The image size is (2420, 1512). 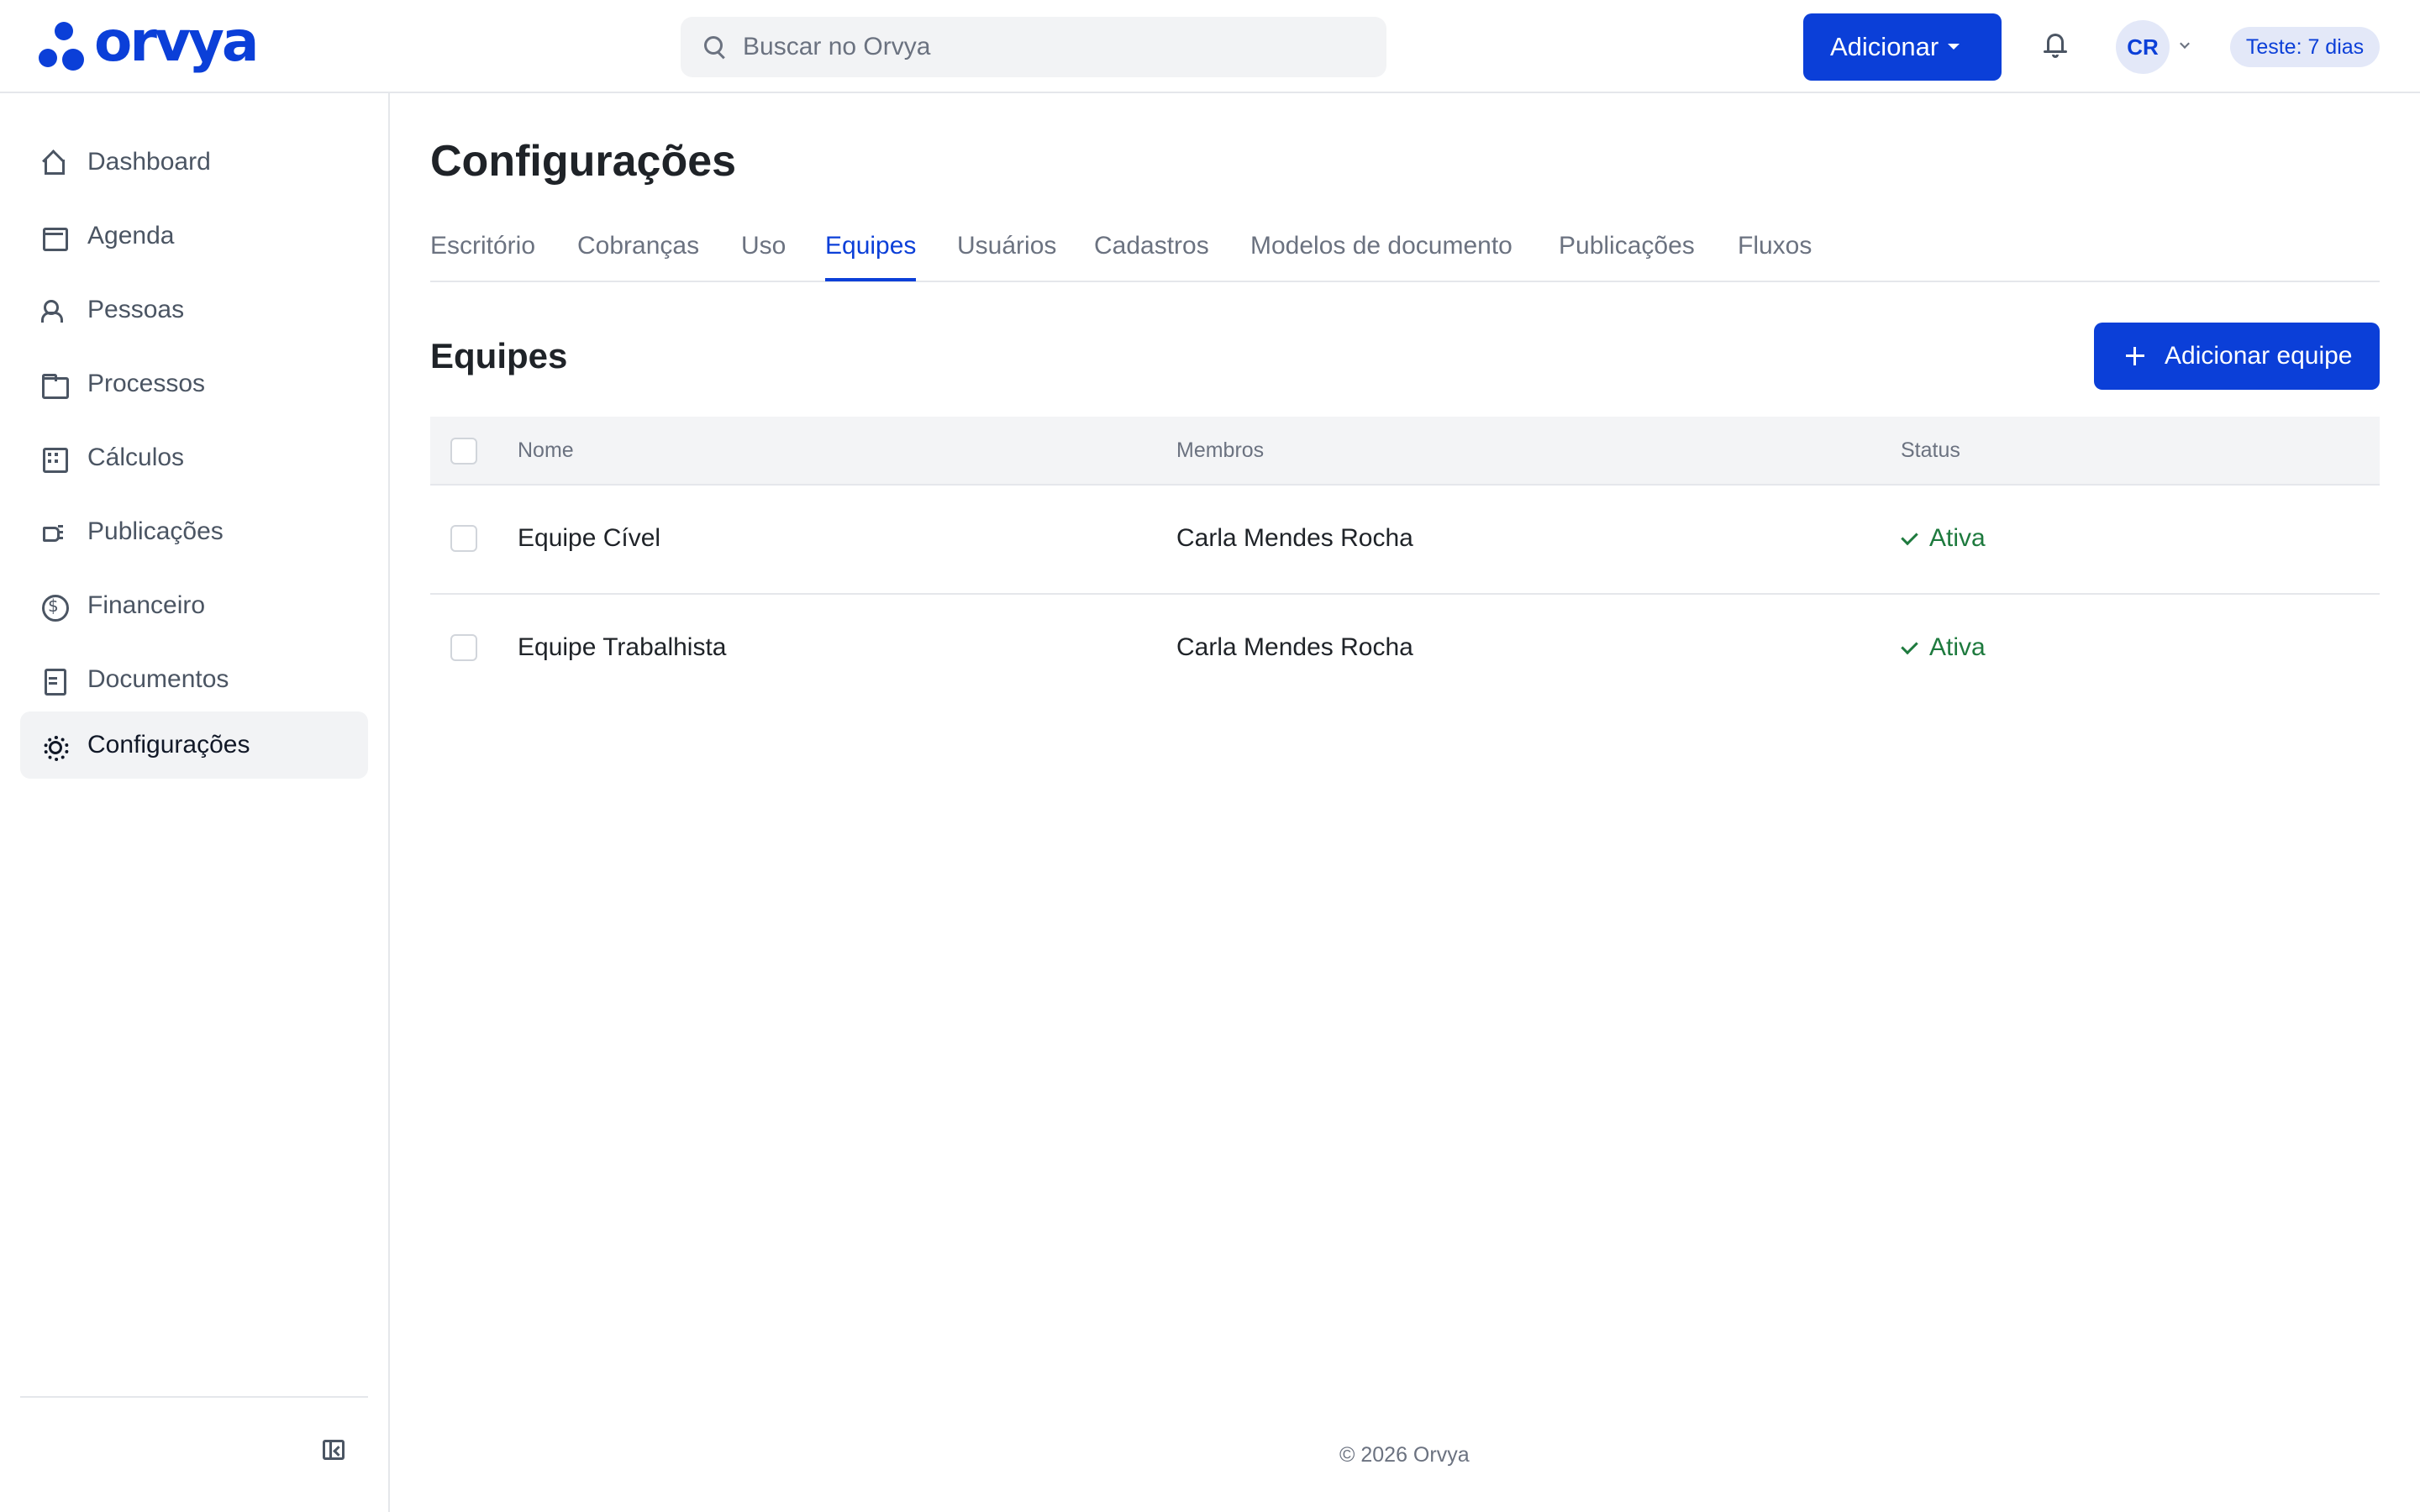 What do you see at coordinates (2135, 356) in the screenshot?
I see `plus-icon` at bounding box center [2135, 356].